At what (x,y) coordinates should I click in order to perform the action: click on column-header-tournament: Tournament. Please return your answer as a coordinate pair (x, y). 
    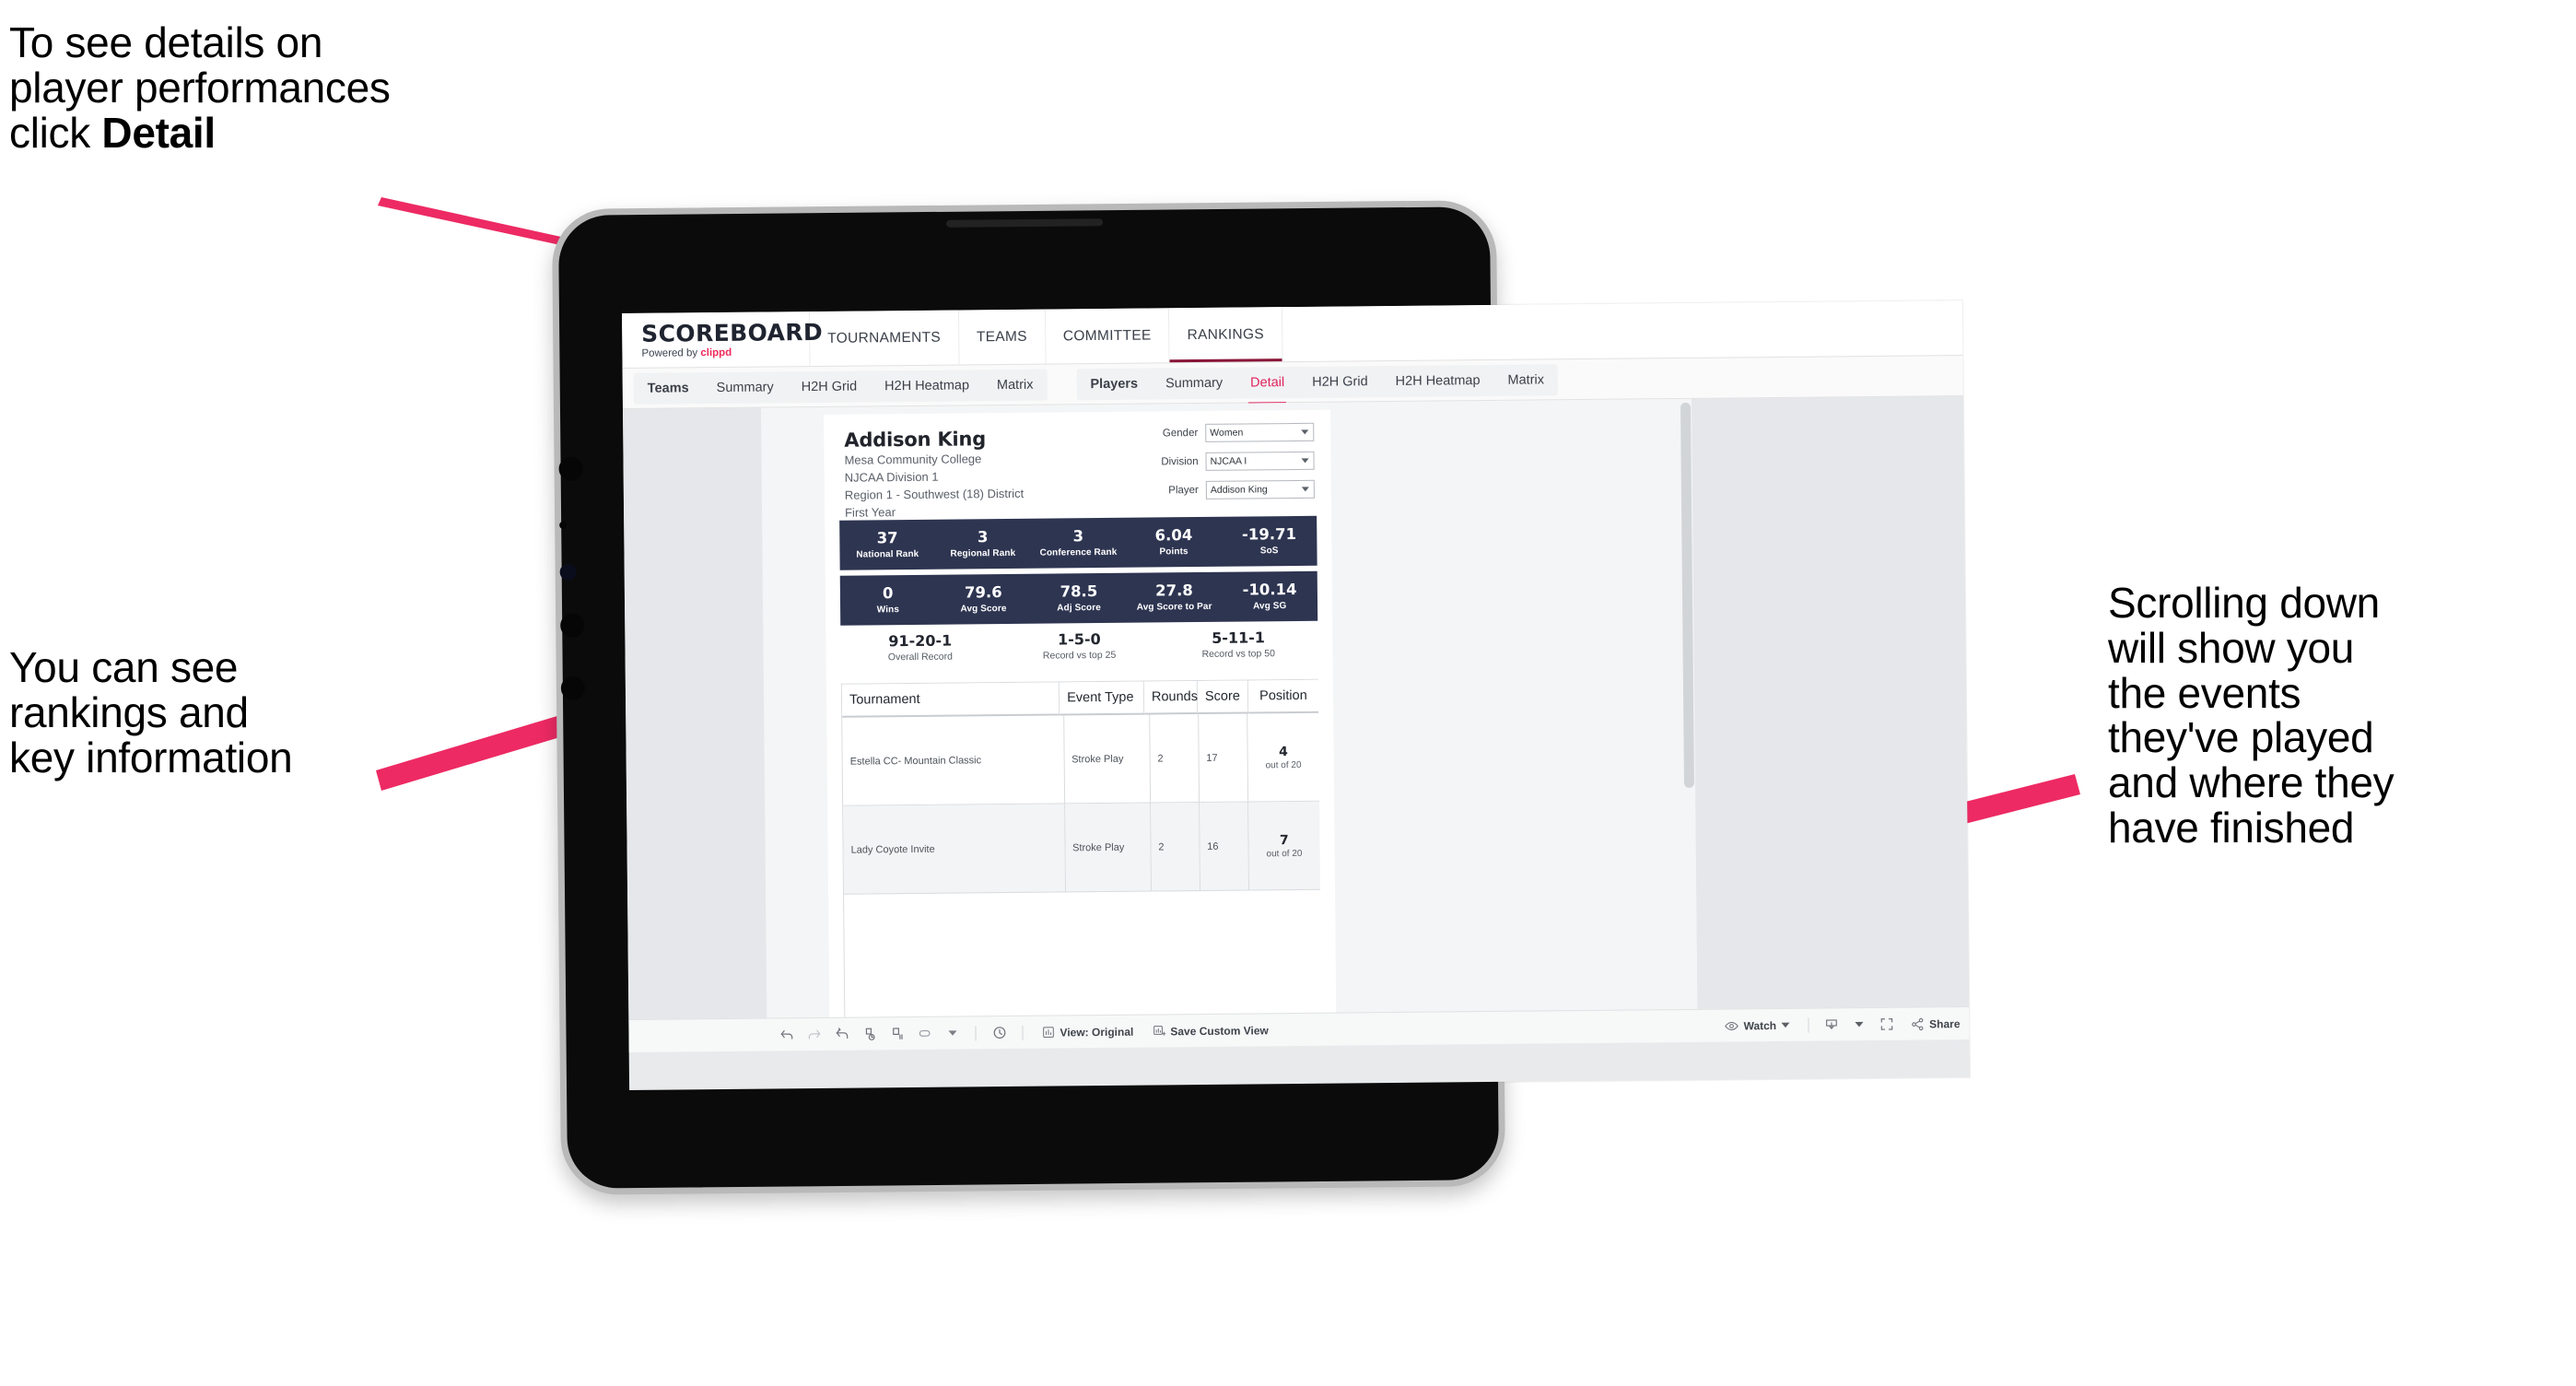
    Looking at the image, I should click on (950, 700).